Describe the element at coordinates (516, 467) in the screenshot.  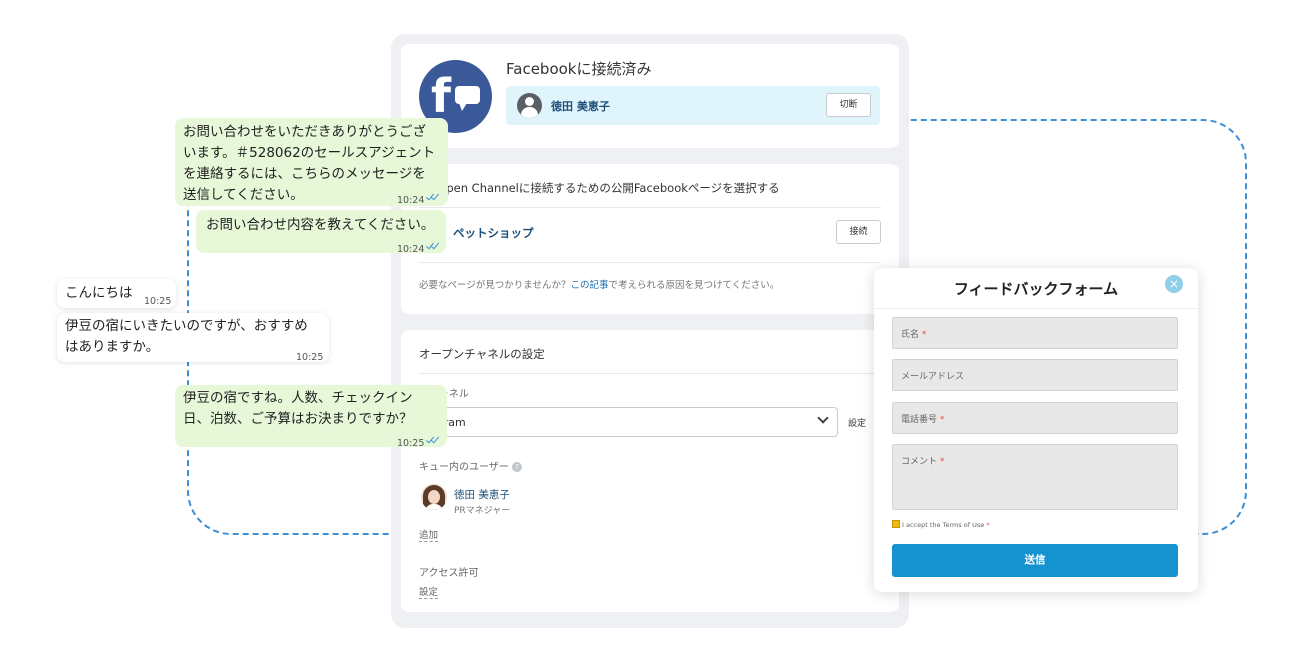
I see `help-icon: ?` at that location.